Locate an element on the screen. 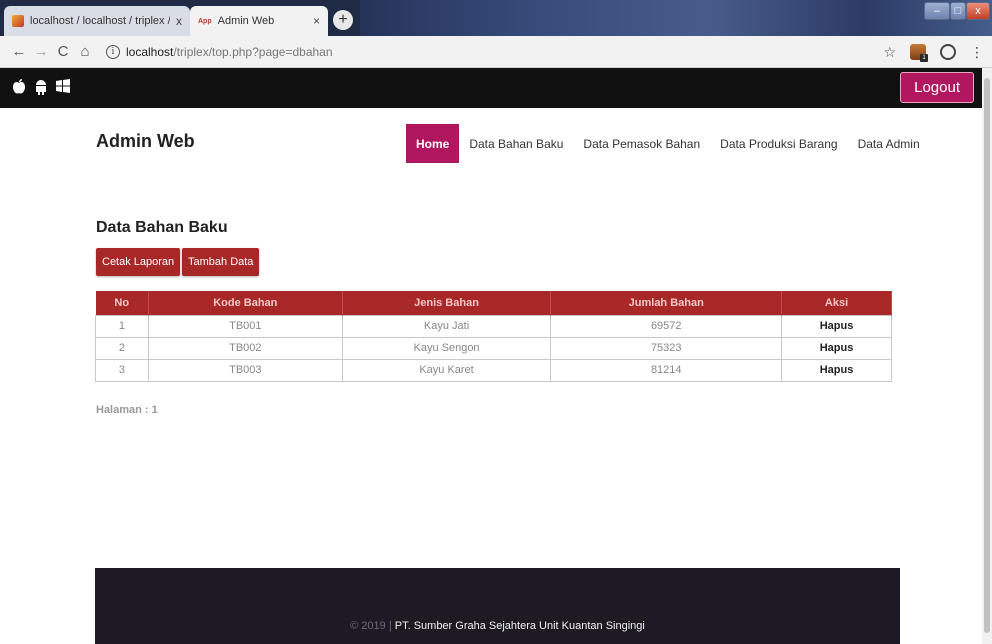 Image resolution: width=992 pixels, height=644 pixels. cell-jumlah-bahan: 81214 is located at coordinates (666, 370).